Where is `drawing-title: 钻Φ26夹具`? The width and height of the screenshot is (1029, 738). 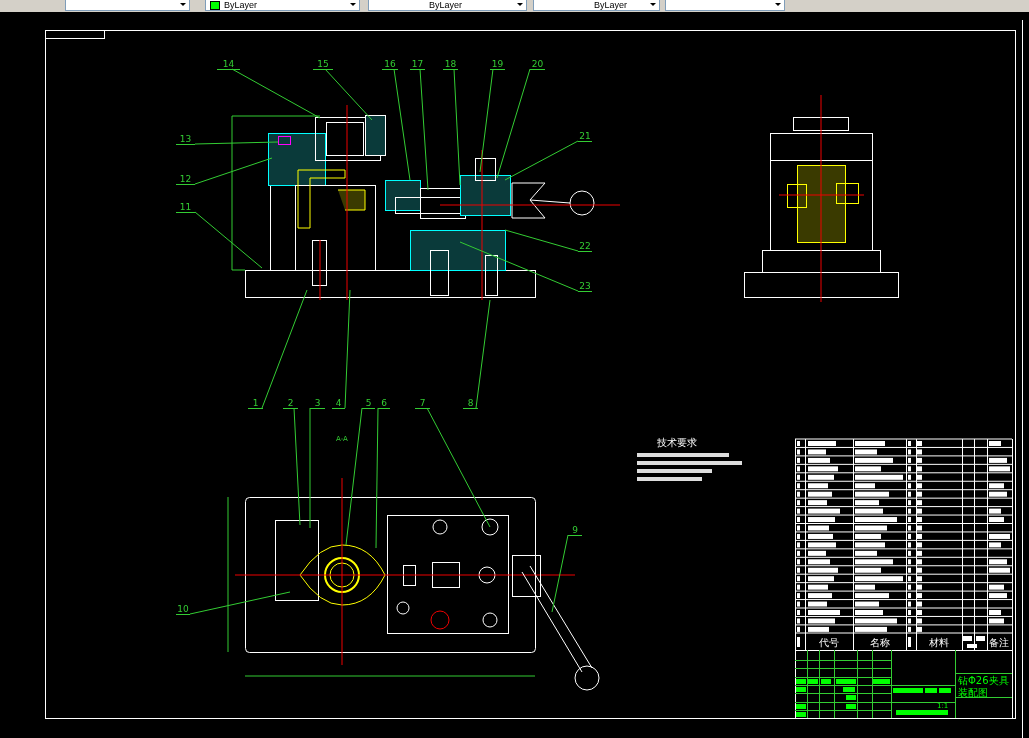 drawing-title: 钻Φ26夹具 is located at coordinates (983, 680).